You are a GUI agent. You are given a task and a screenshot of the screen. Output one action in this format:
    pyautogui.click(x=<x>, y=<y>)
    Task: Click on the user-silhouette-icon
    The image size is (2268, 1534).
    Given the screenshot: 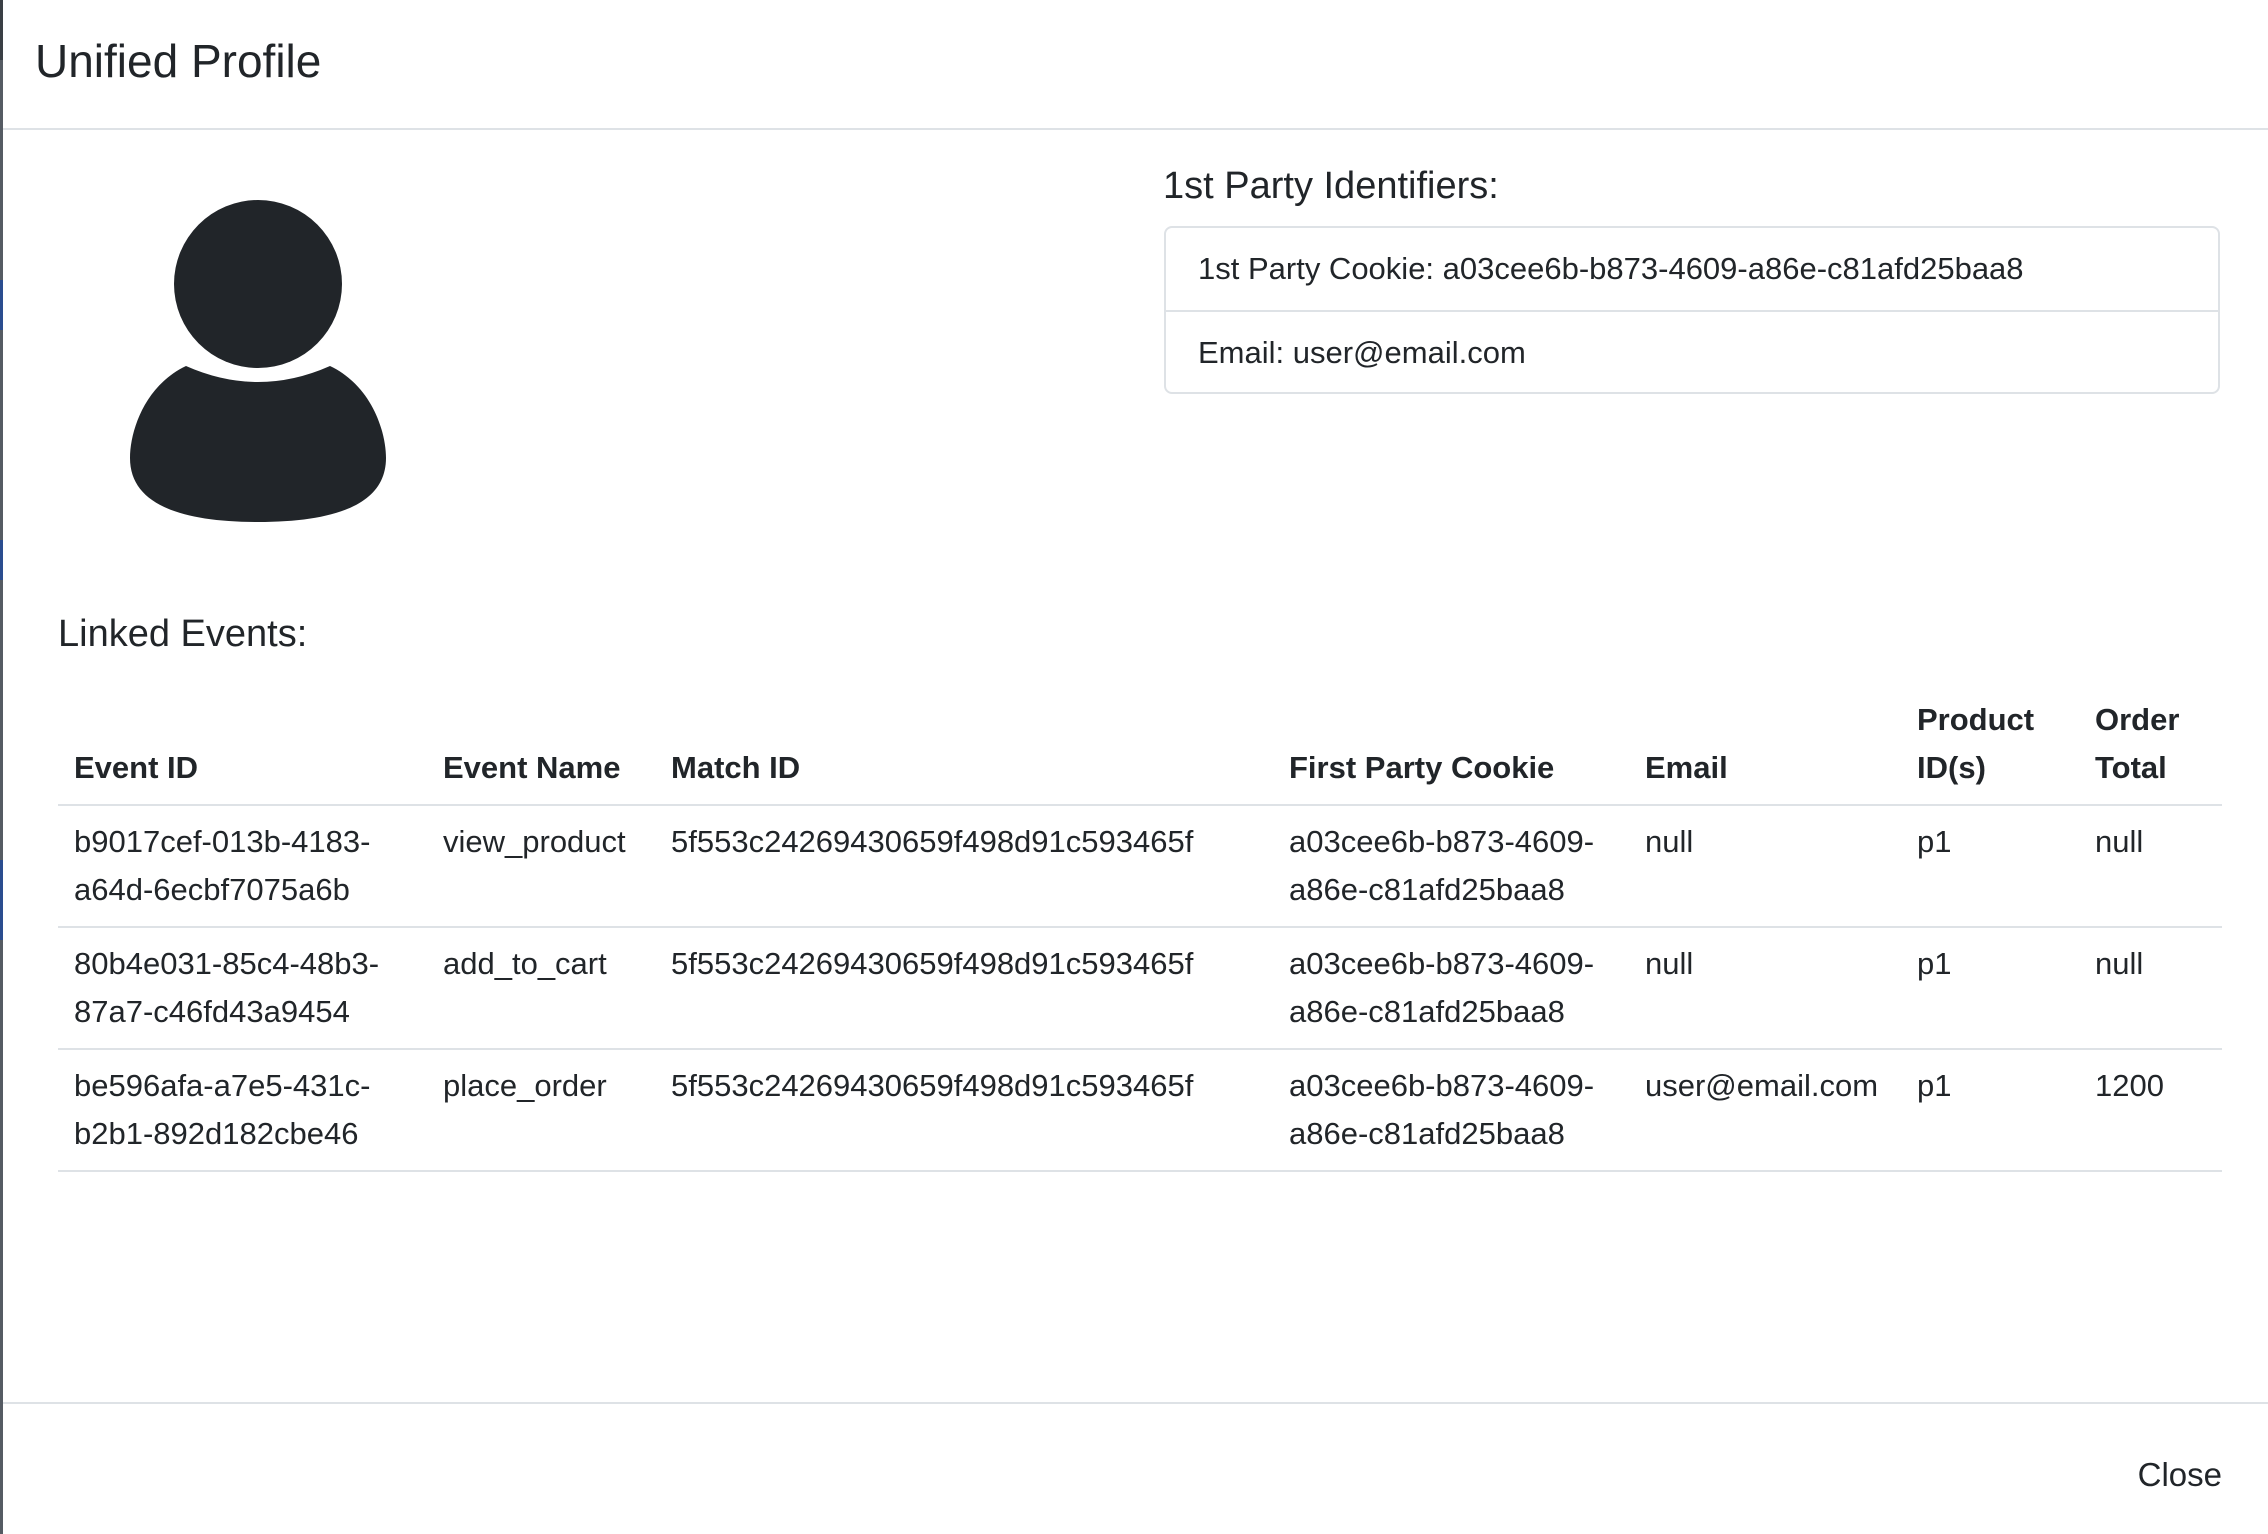 What is the action you would take?
    pyautogui.click(x=258, y=361)
    